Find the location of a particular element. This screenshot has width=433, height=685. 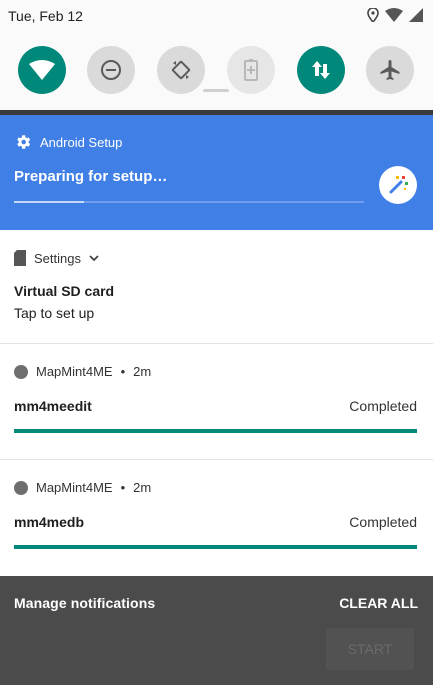

sd-header: Settings is located at coordinates (56, 258).